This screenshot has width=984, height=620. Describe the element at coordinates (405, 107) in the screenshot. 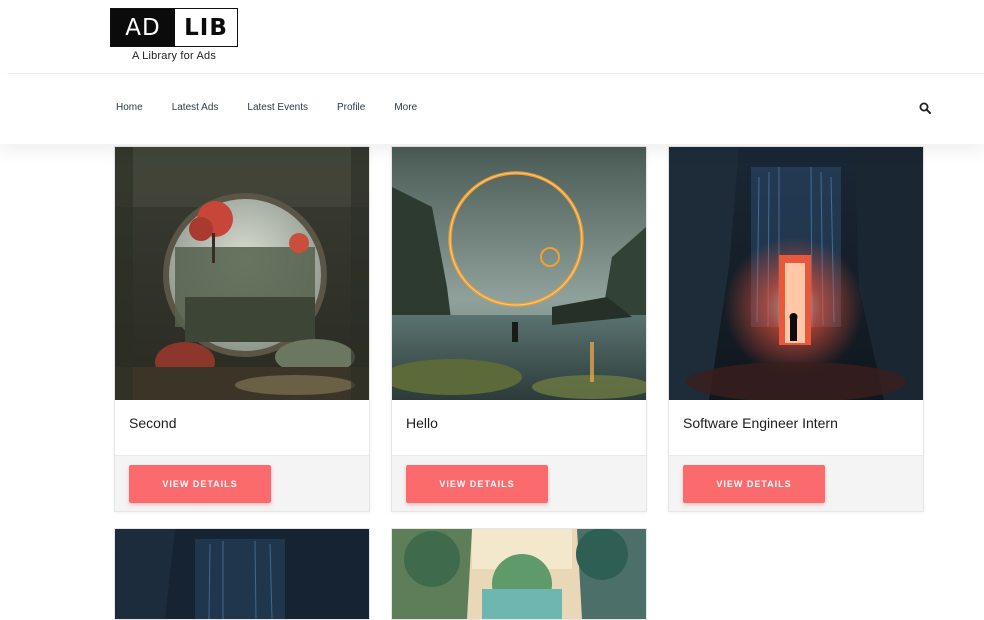

I see `nav-item-more: More` at that location.